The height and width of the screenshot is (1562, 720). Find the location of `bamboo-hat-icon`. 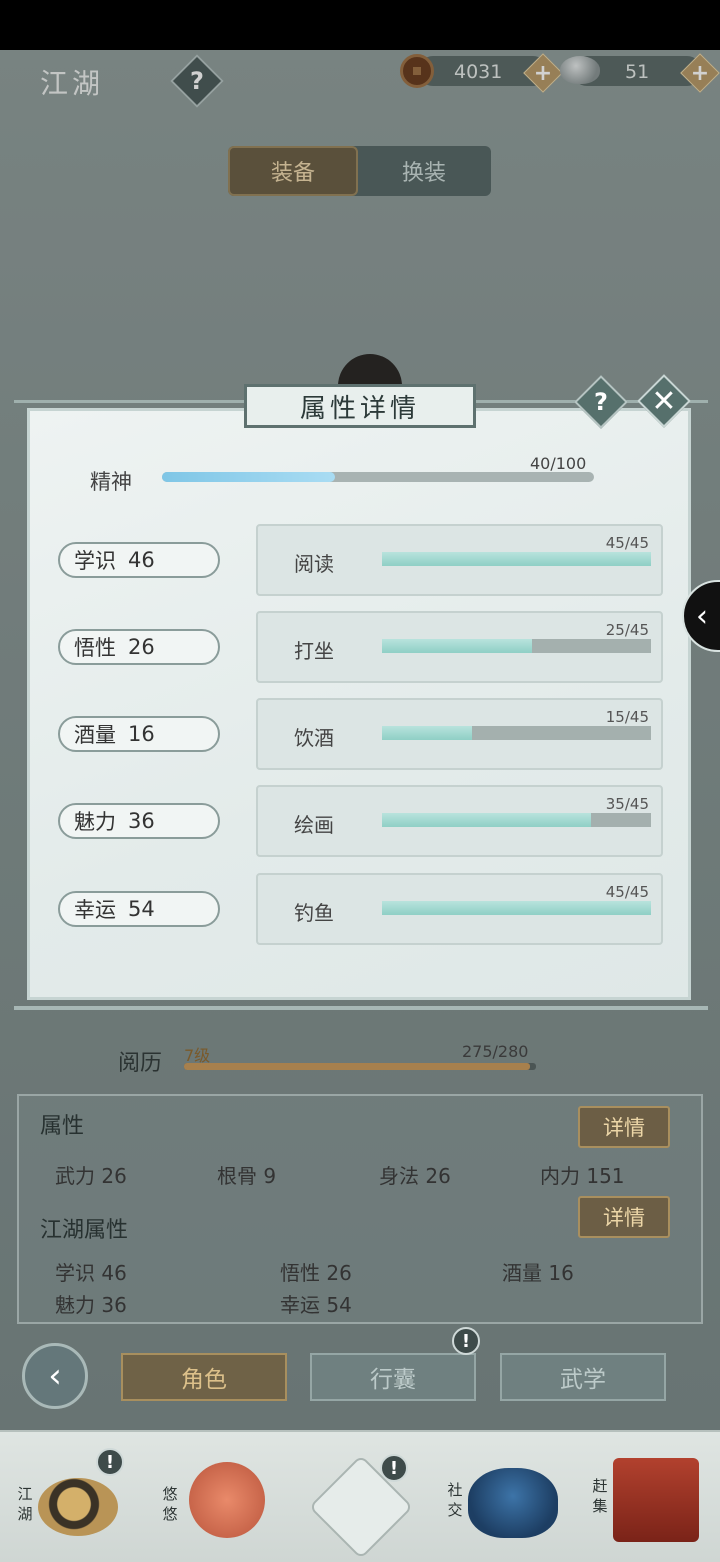

bamboo-hat-icon is located at coordinates (78, 1507).